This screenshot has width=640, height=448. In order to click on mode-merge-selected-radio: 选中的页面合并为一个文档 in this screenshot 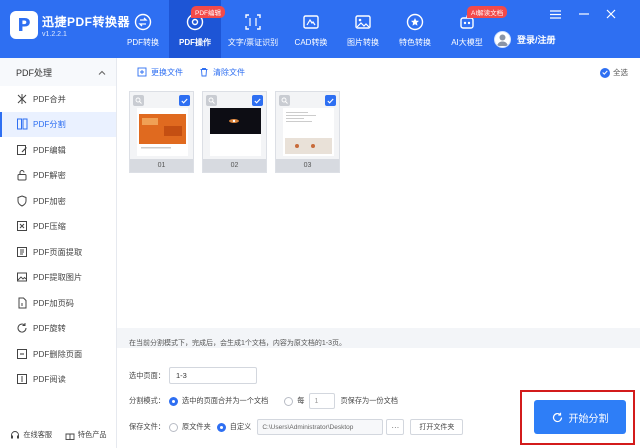, I will do `click(218, 401)`.